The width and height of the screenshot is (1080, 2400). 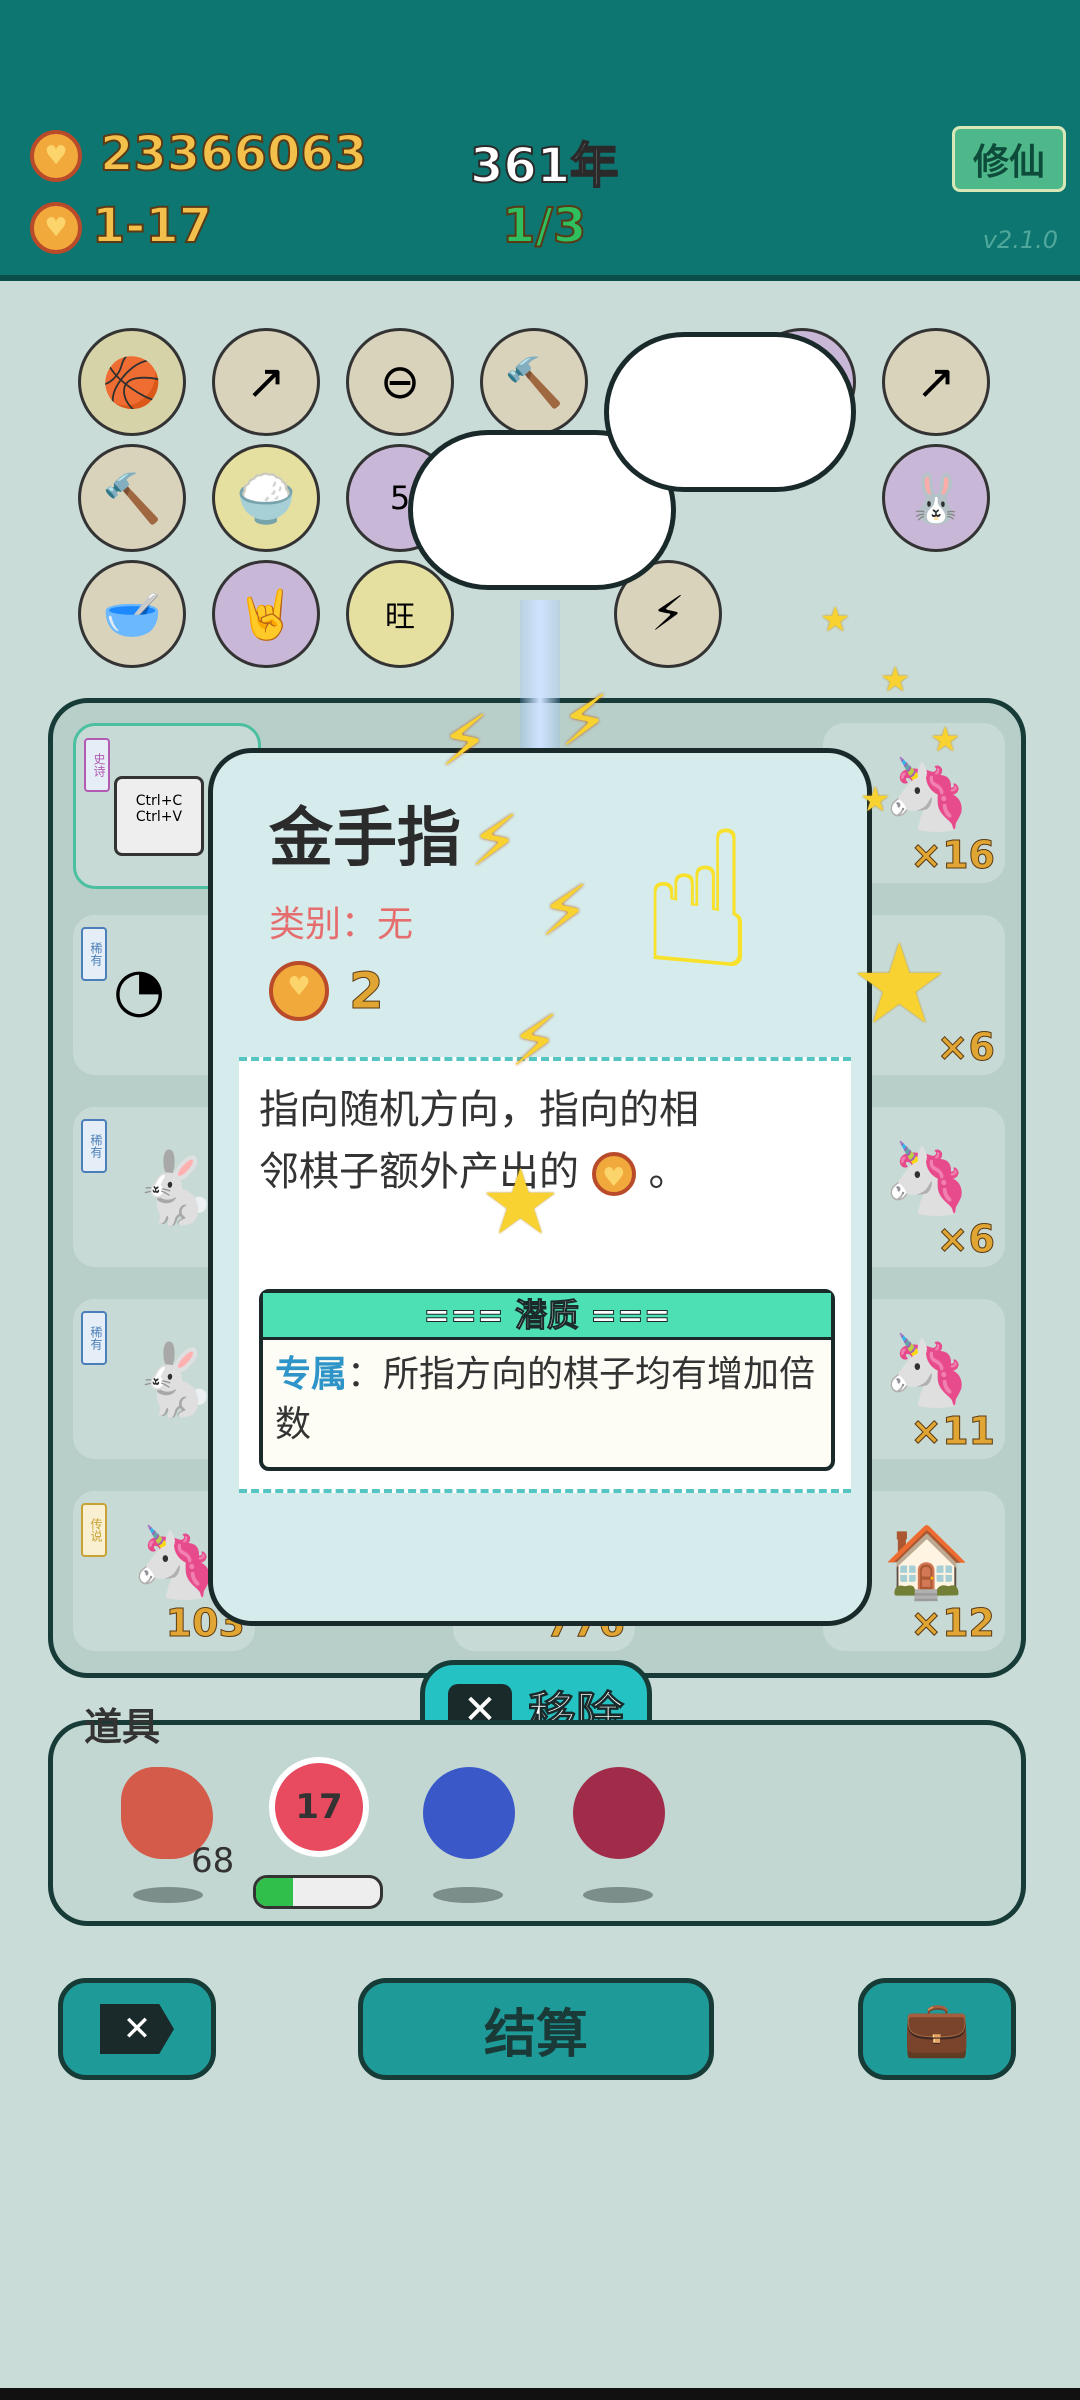 What do you see at coordinates (619, 1813) in the screenshot?
I see `lychee-prop-icon` at bounding box center [619, 1813].